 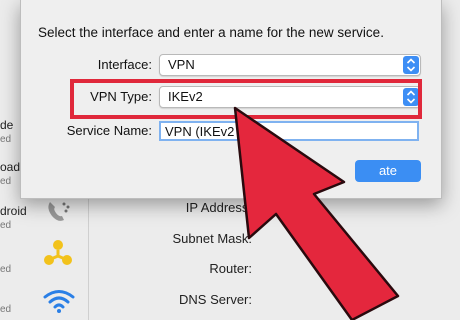 I want to click on sidebar-item-label: oad, so click(x=10, y=167).